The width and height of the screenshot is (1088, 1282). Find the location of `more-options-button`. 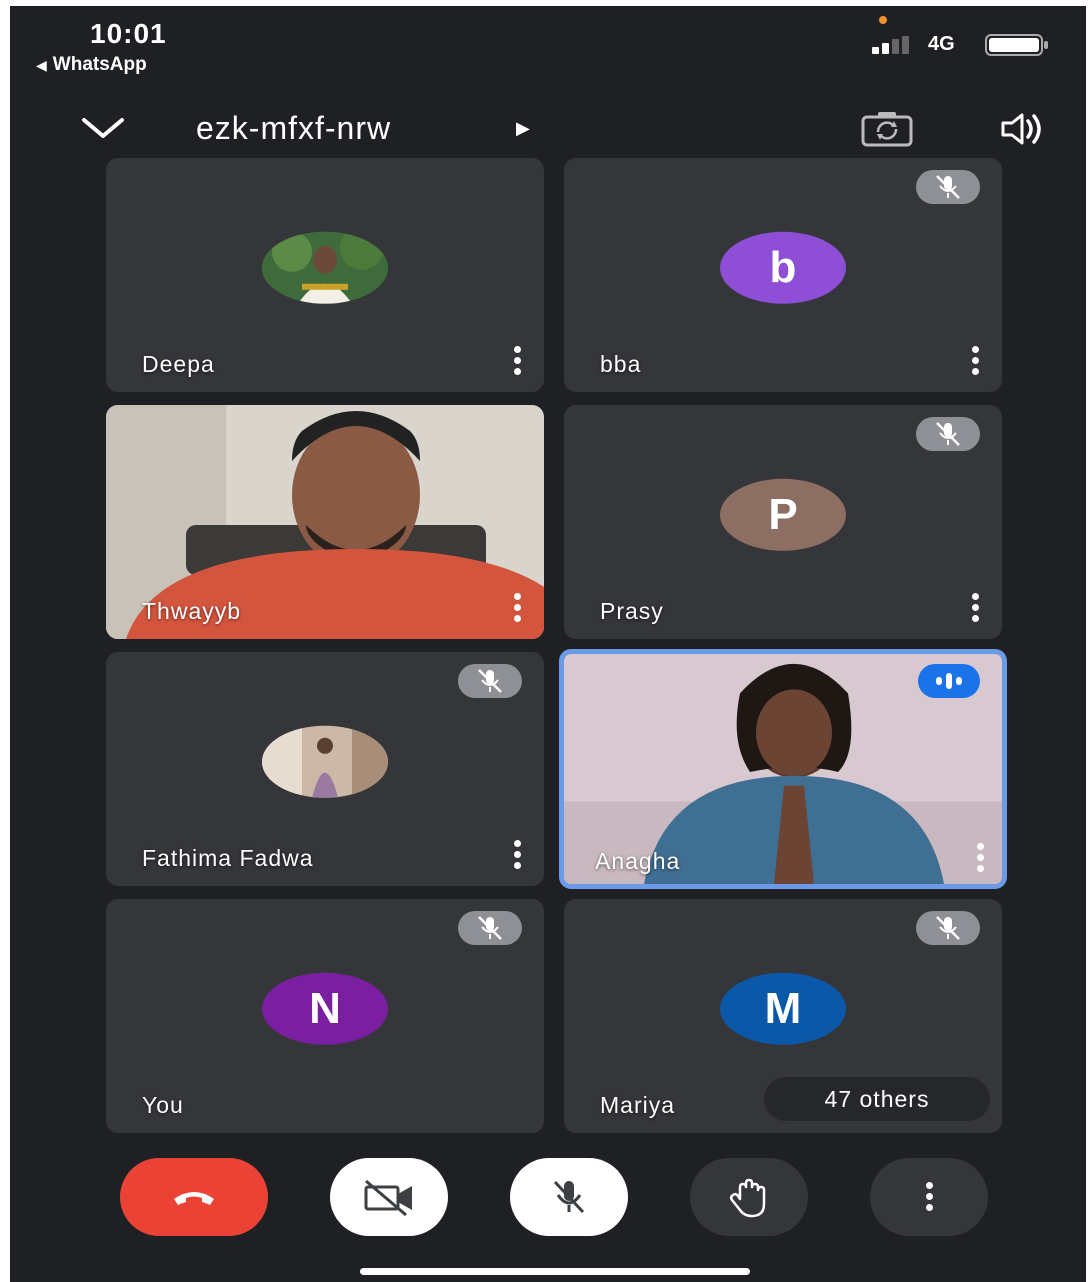

more-options-button is located at coordinates (929, 1197).